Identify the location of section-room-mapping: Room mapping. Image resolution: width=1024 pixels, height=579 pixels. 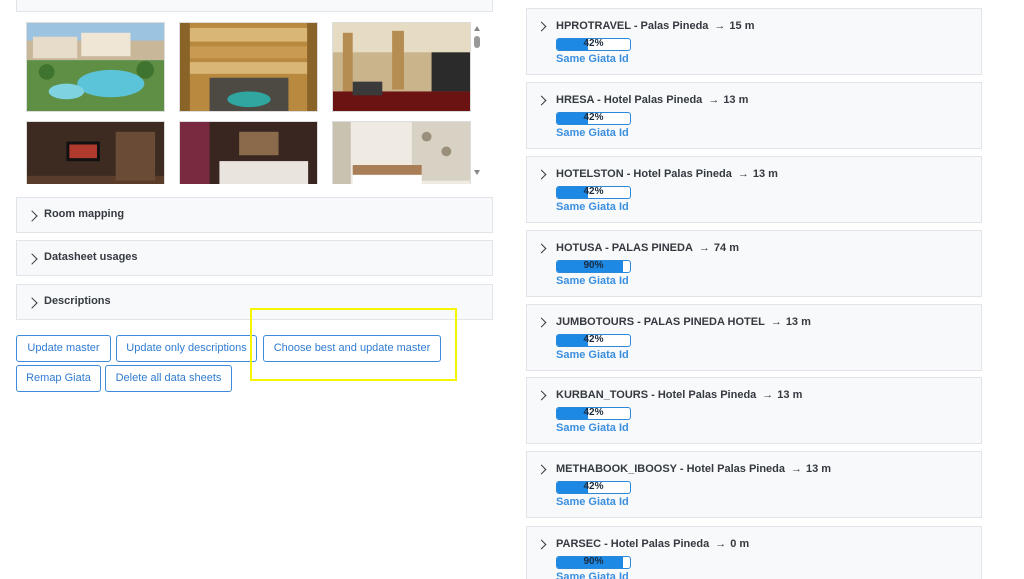
(254, 215).